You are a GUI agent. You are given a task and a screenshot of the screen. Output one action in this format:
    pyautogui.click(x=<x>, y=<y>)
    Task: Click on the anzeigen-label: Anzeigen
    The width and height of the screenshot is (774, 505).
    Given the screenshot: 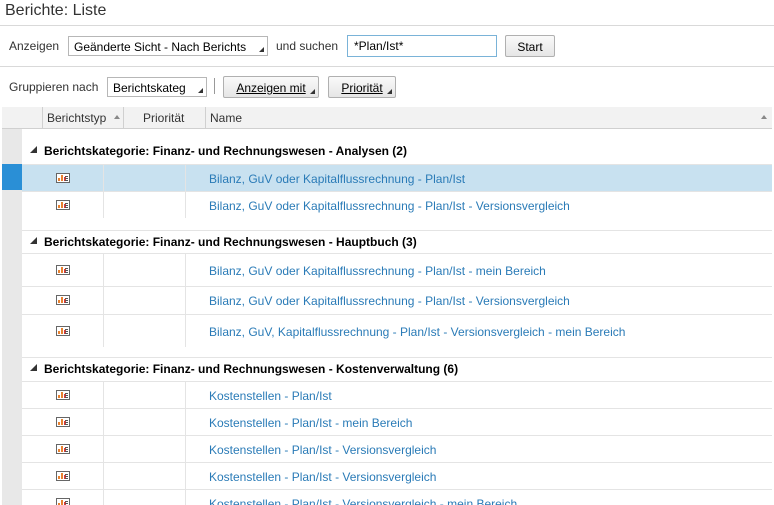 What is the action you would take?
    pyautogui.click(x=34, y=46)
    